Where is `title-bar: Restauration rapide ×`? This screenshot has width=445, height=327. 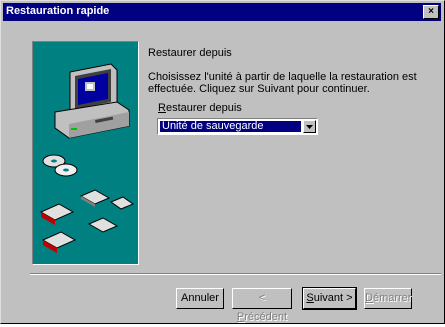
title-bar: Restauration rapide × is located at coordinates (222, 12).